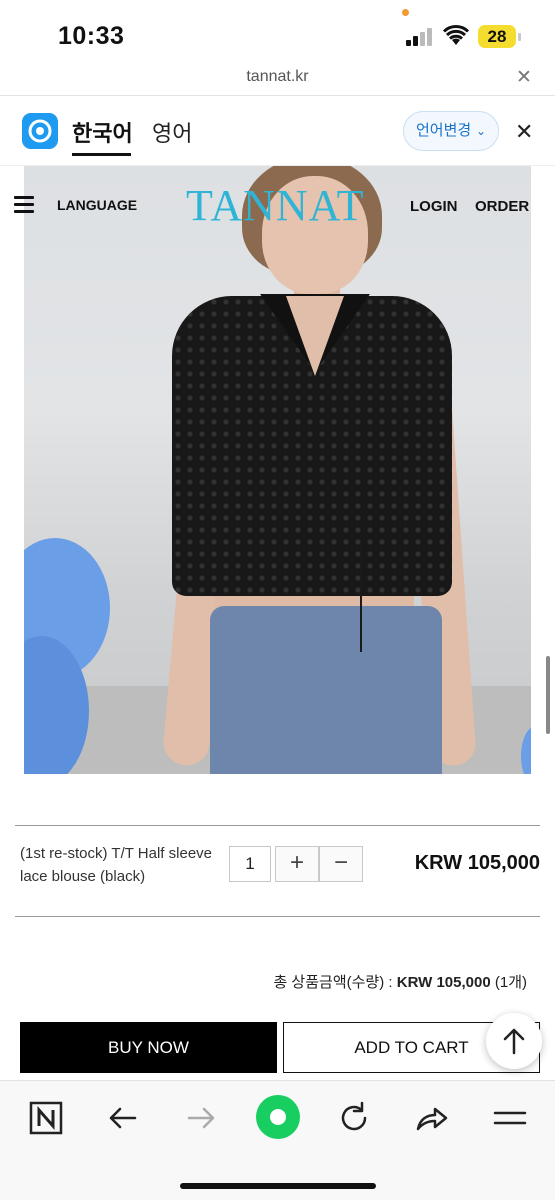 The width and height of the screenshot is (555, 1200). Describe the element at coordinates (40, 131) in the screenshot. I see `papago-logo-icon` at that location.